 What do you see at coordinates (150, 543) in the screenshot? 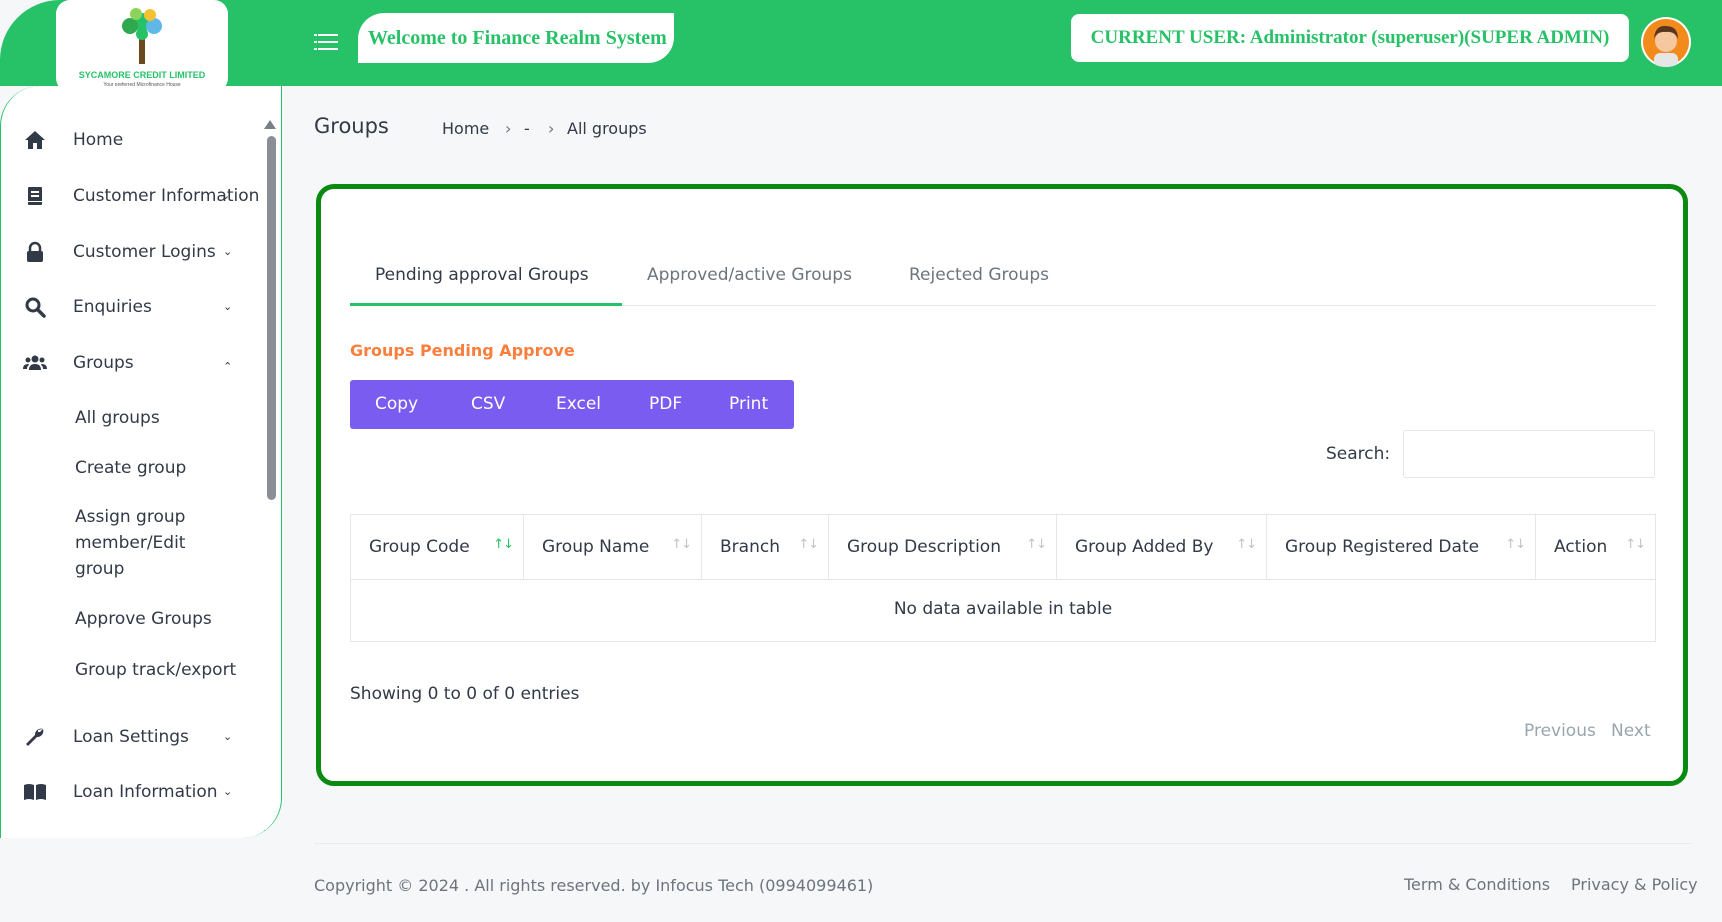
I see `sidebar-subitem-assign-group-member: Assign group member/Edit group` at bounding box center [150, 543].